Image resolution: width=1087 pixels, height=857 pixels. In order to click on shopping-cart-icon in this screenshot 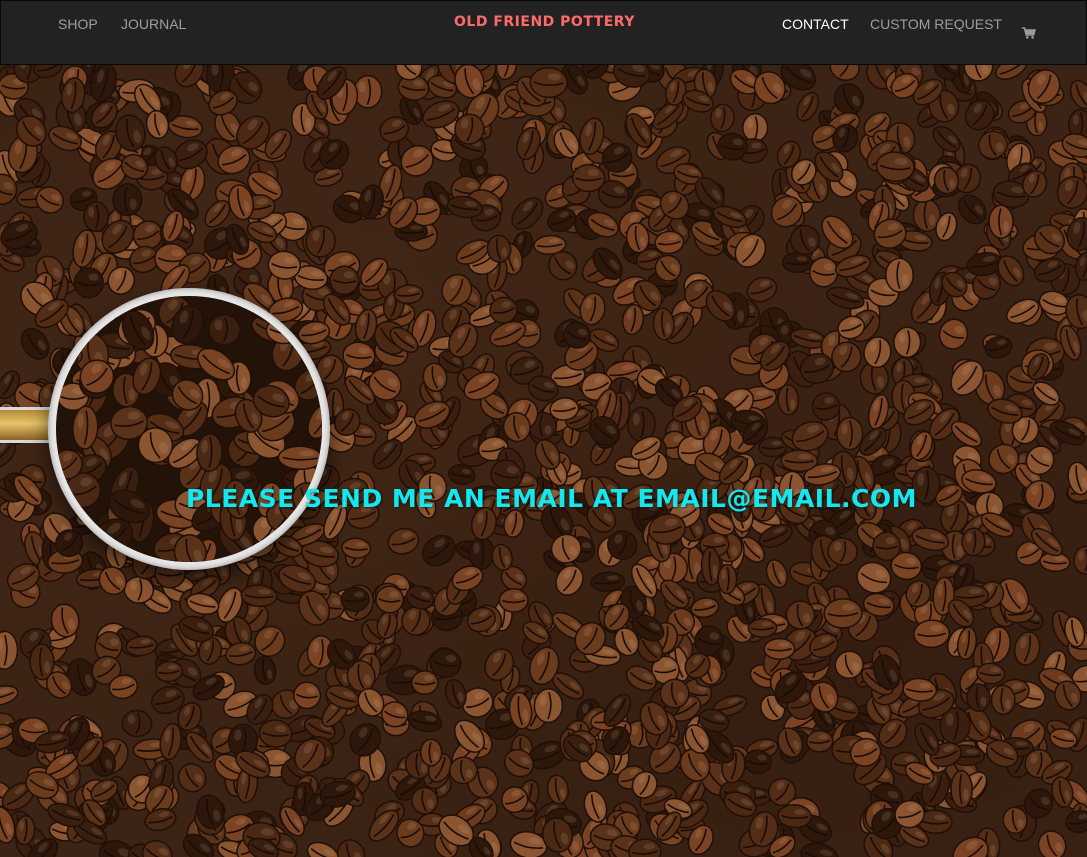, I will do `click(1029, 33)`.